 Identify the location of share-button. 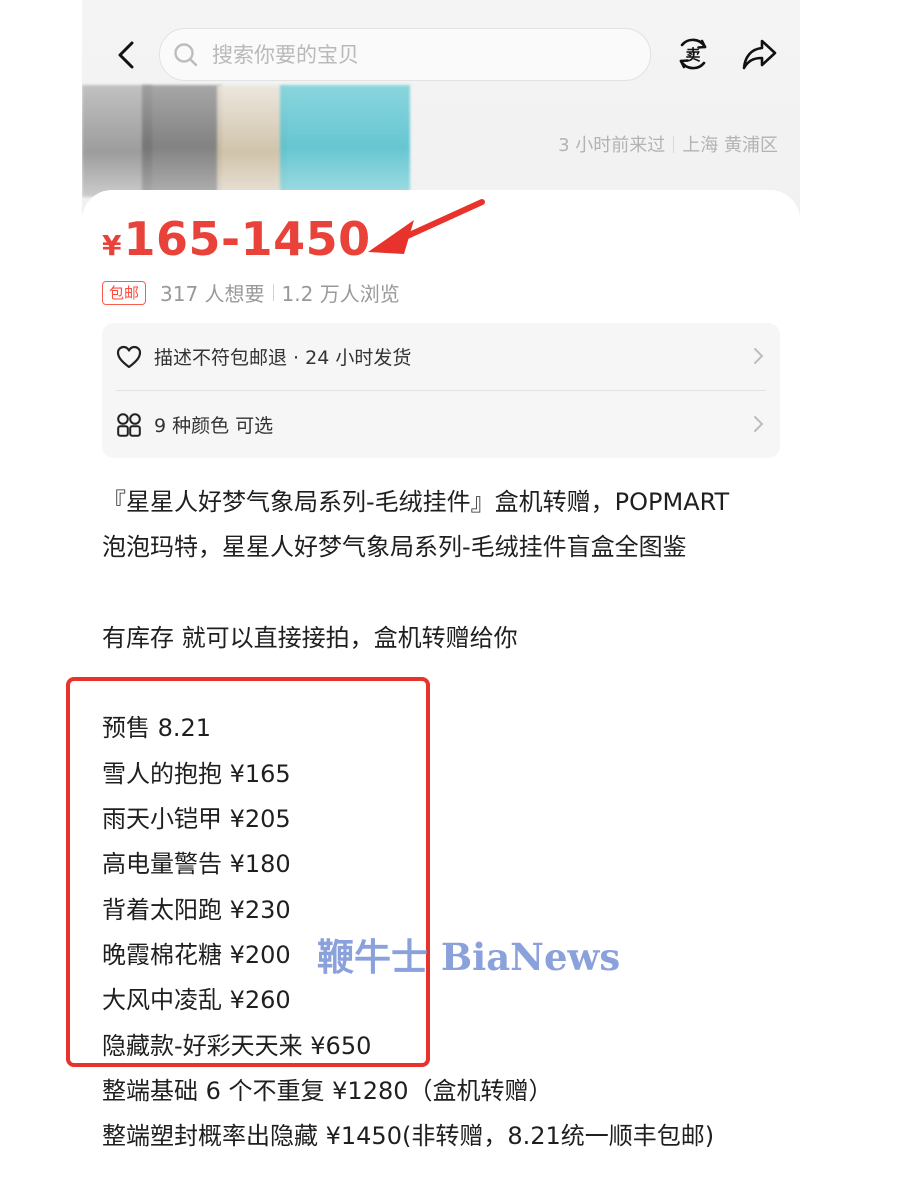
(760, 54).